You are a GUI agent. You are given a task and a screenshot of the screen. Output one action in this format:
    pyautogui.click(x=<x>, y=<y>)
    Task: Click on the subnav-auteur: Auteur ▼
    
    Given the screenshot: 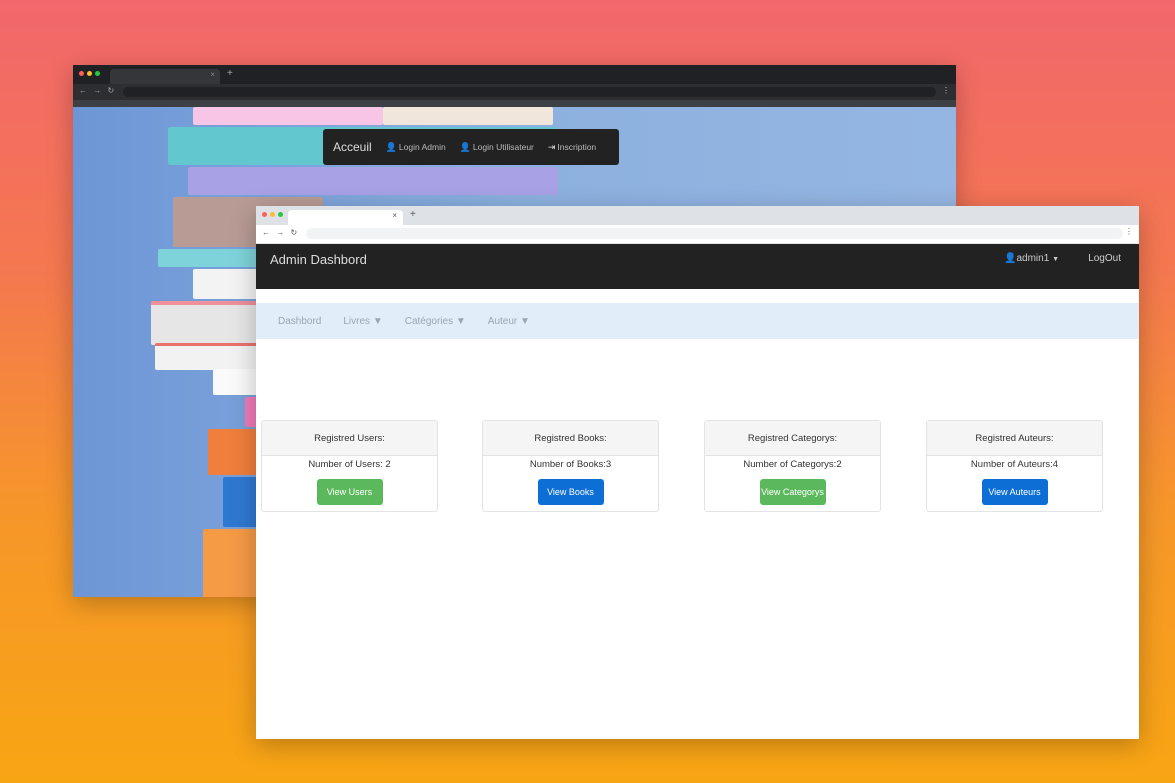 What is the action you would take?
    pyautogui.click(x=509, y=321)
    